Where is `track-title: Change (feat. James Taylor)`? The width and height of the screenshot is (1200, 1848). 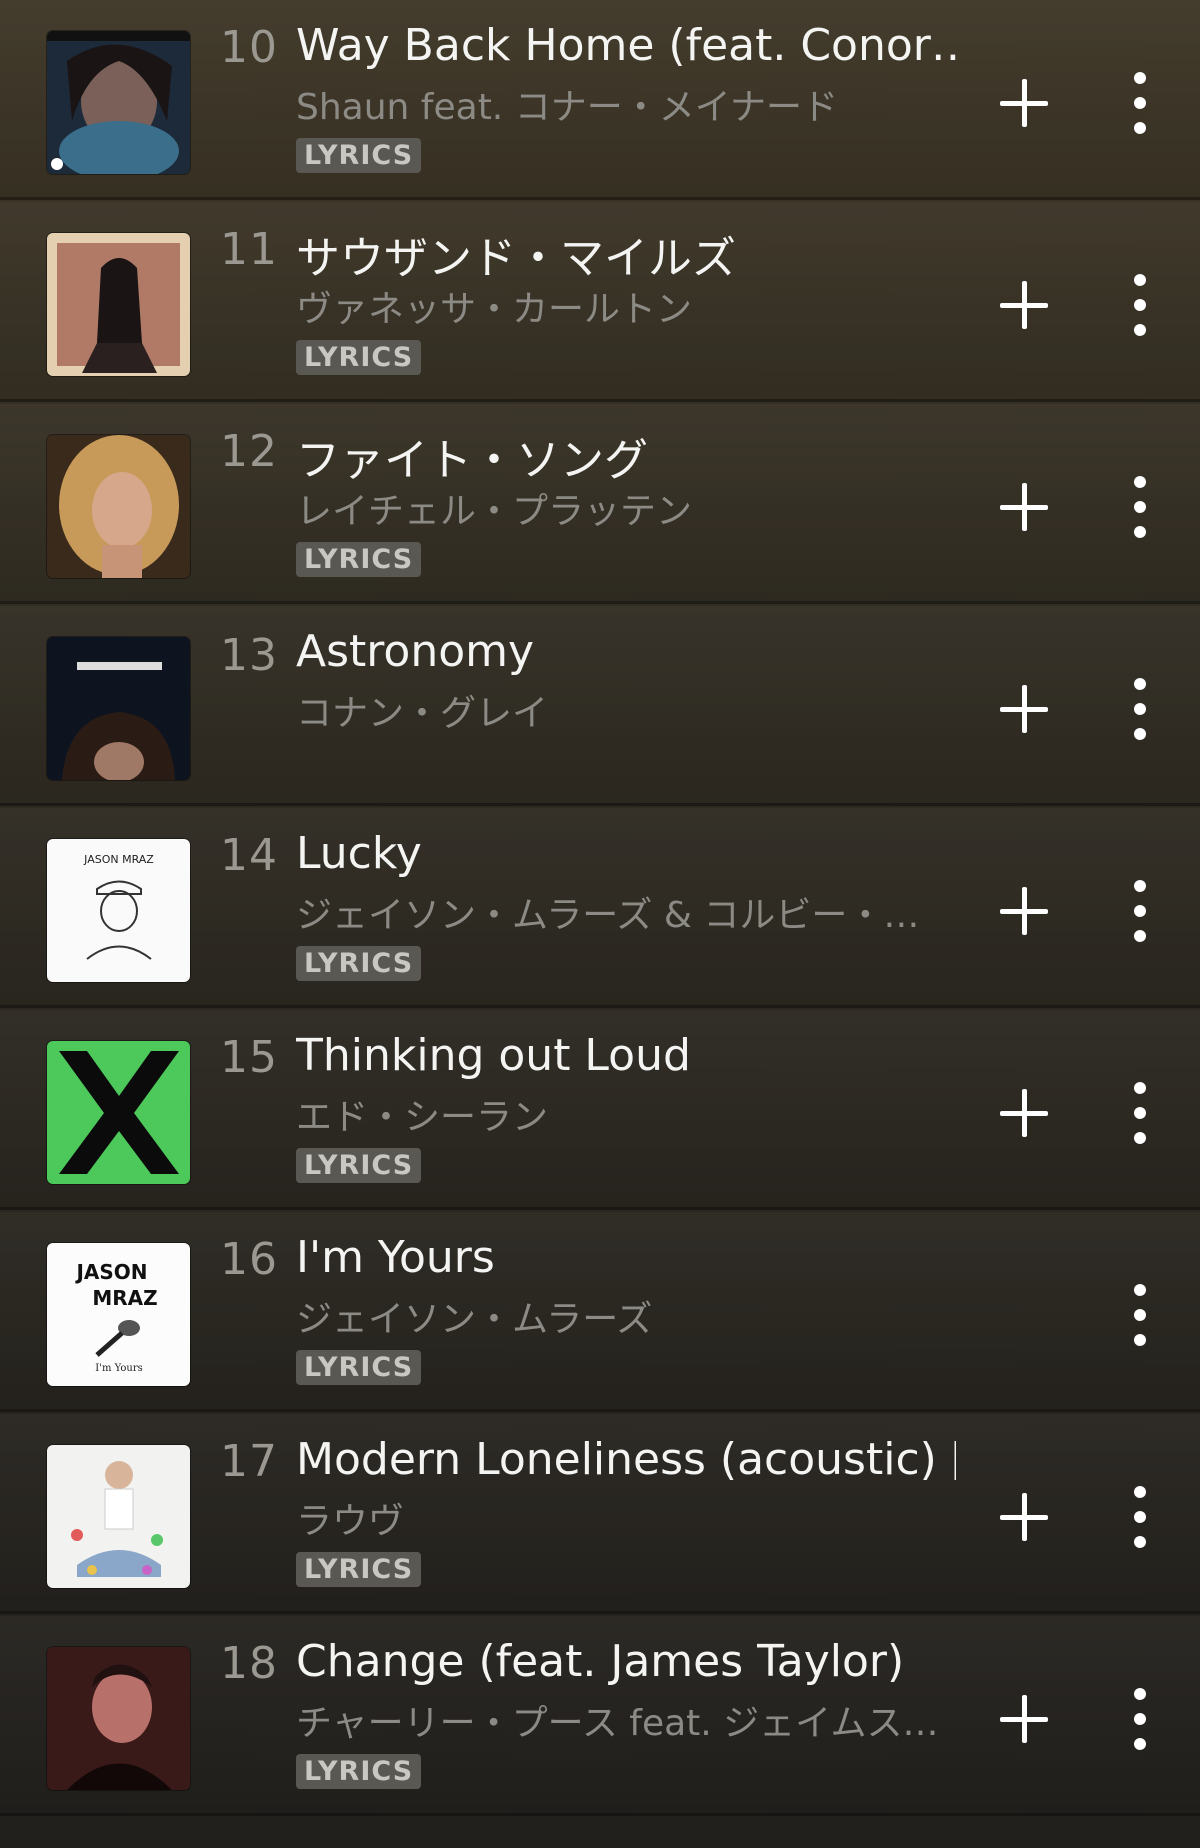 track-title: Change (feat. James Taylor) is located at coordinates (626, 1661).